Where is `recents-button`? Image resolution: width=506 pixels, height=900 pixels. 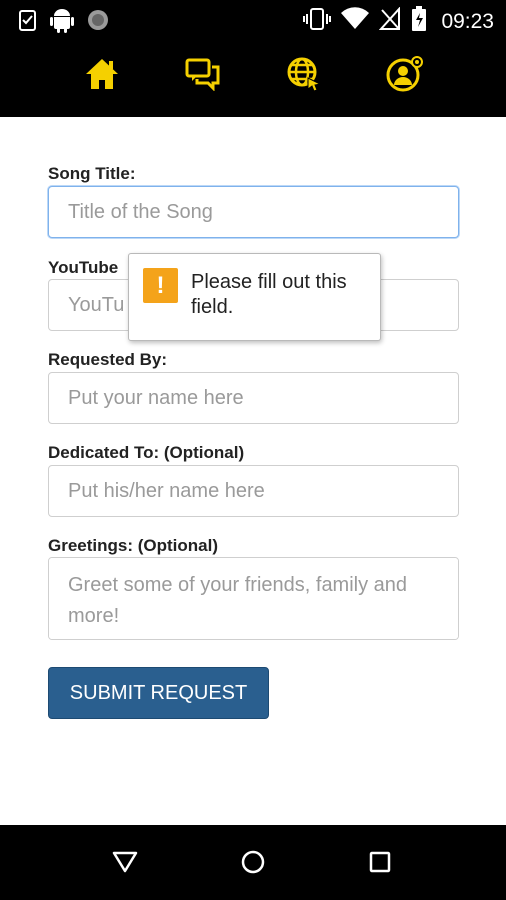 recents-button is located at coordinates (380, 864).